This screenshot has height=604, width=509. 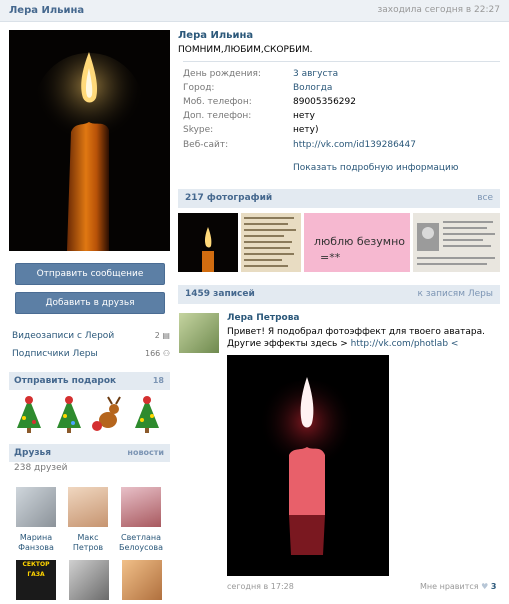 I want to click on info-value: 3 августа, so click(x=315, y=74).